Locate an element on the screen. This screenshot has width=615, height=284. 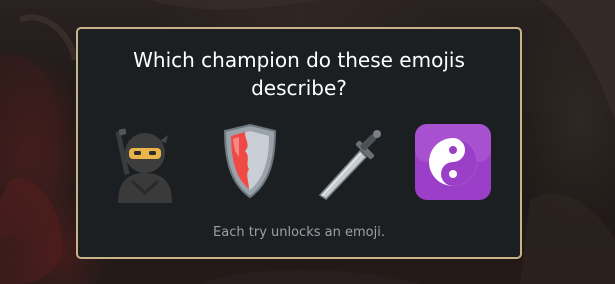
shield-icon is located at coordinates (250, 162).